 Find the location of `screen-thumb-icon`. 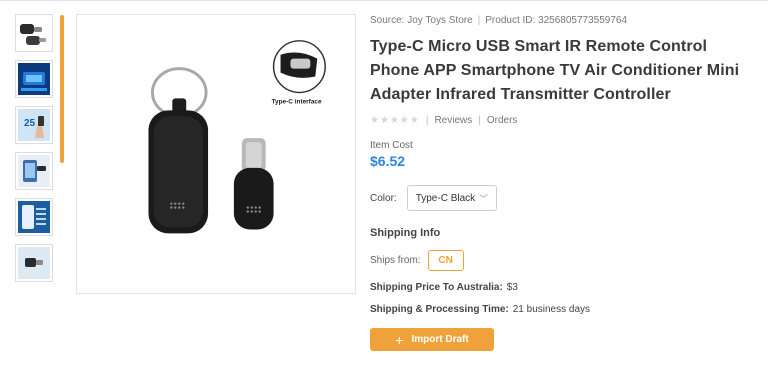

screen-thumb-icon is located at coordinates (34, 217).